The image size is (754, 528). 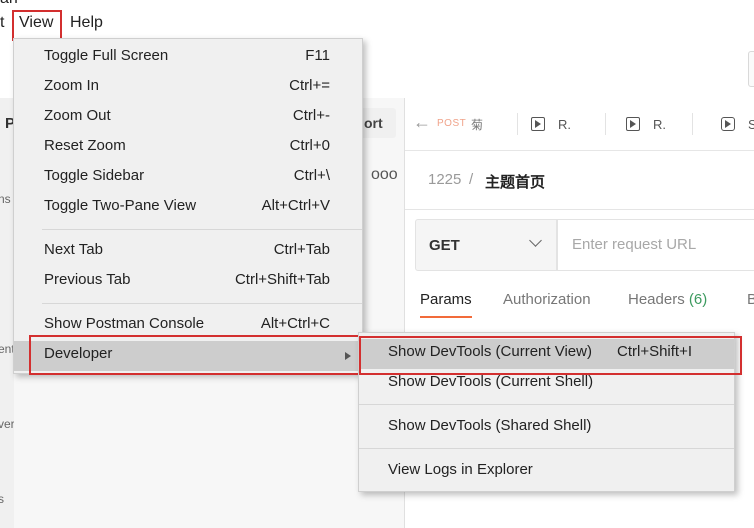 I want to click on menu-item-toggle-sidebar: Toggle Sidebar Ctrl+\, so click(x=188, y=178).